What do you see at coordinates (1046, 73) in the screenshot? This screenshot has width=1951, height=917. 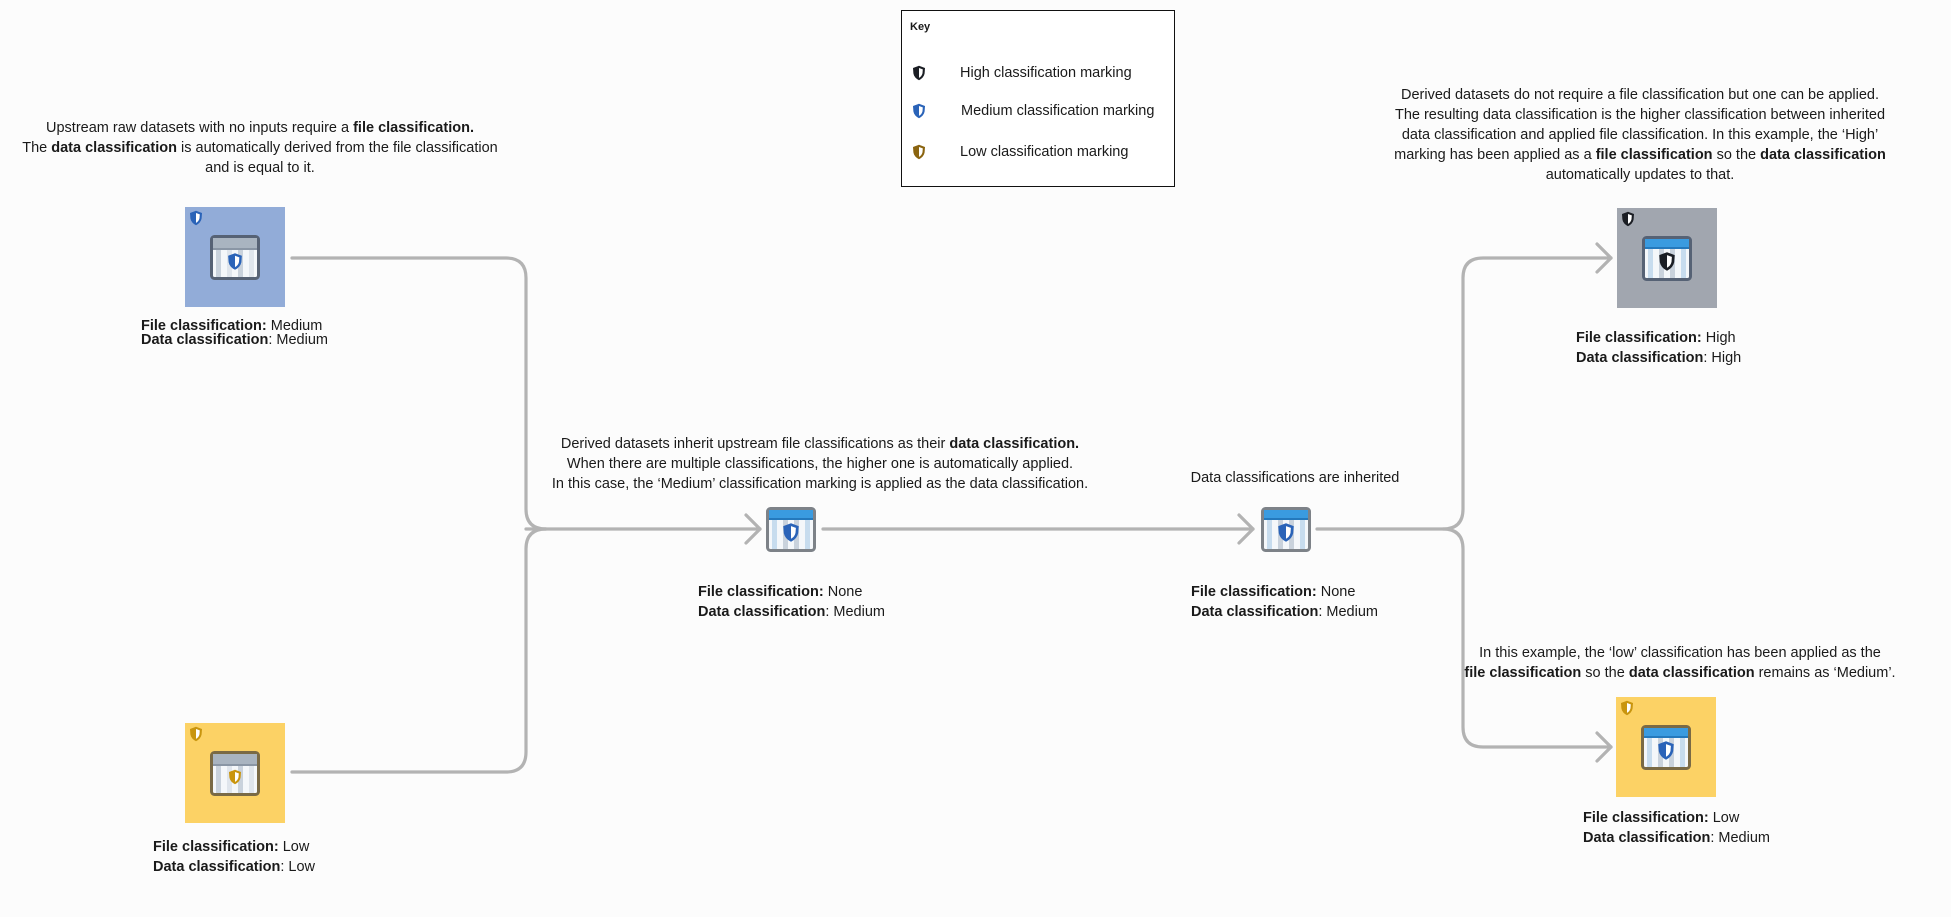 I see `legend-label: High classification marking` at bounding box center [1046, 73].